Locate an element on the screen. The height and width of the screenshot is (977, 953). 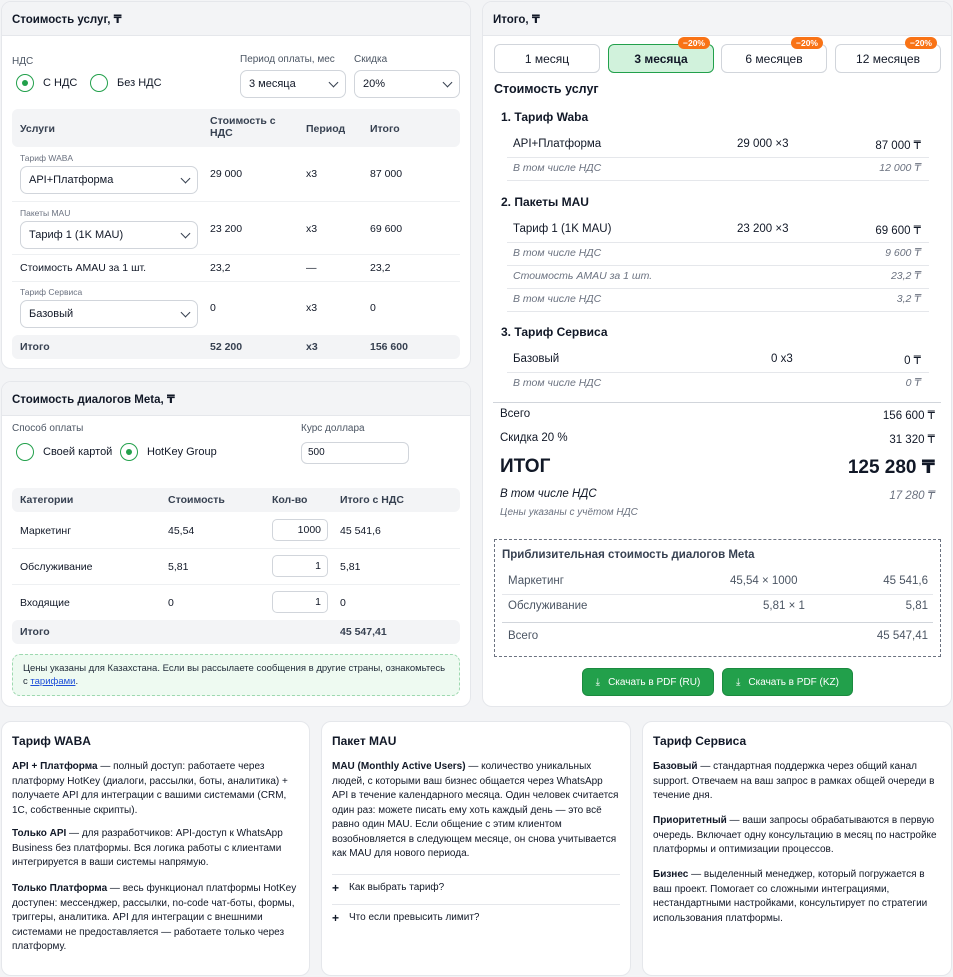
amau-vat-label: В том числе НДС is located at coordinates (557, 299).